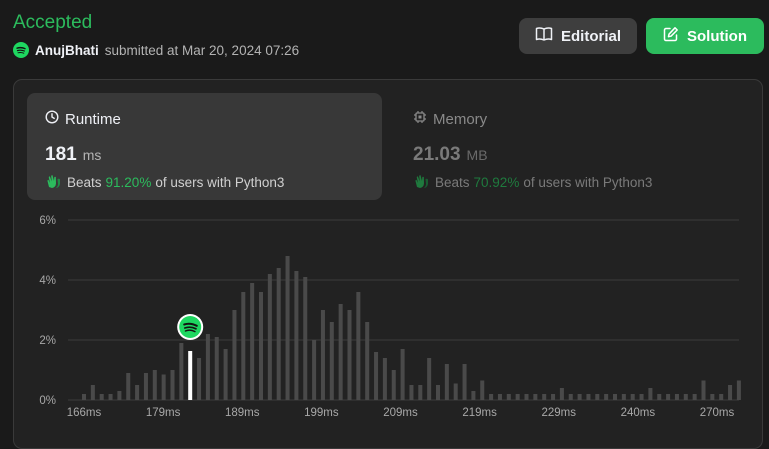 This screenshot has height=449, width=769. Describe the element at coordinates (84, 413) in the screenshot. I see `x-tick-label: 166ms` at that location.